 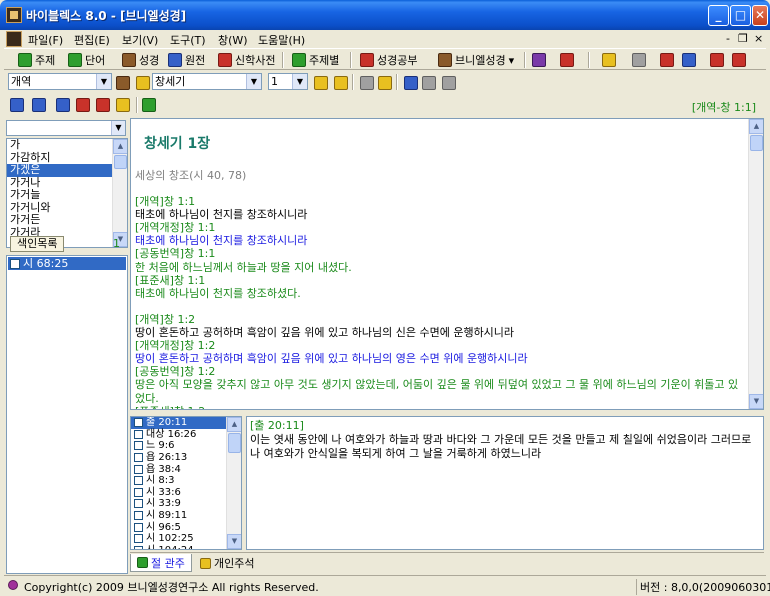 What do you see at coordinates (123, 105) in the screenshot?
I see `highlight-button` at bounding box center [123, 105].